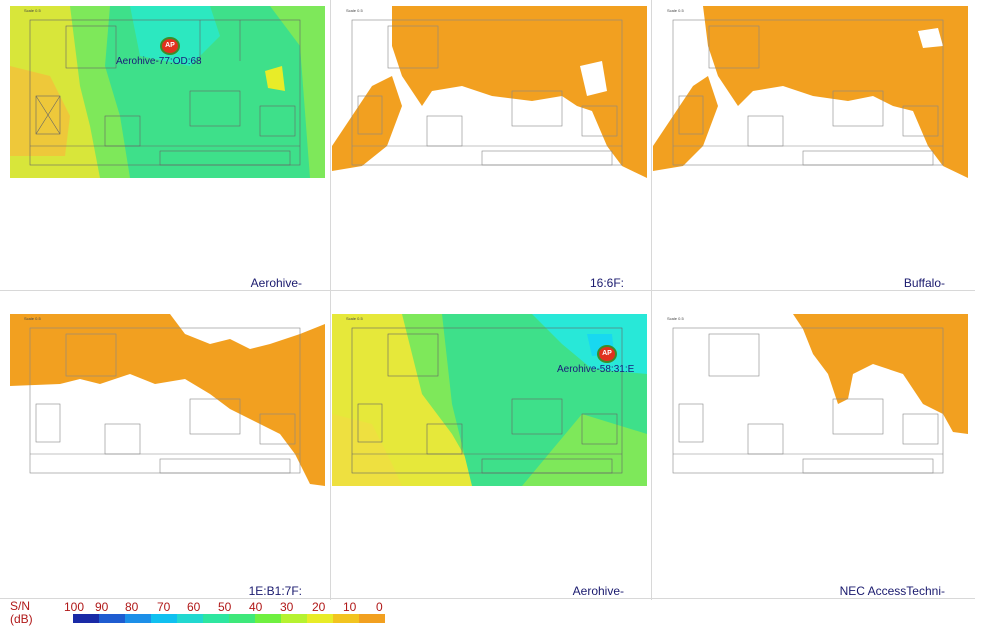 The height and width of the screenshot is (633, 990). What do you see at coordinates (489, 400) in the screenshot?
I see `floorplan-heatmap: Scale 0.5 AP Aerohive-58:31:E` at bounding box center [489, 400].